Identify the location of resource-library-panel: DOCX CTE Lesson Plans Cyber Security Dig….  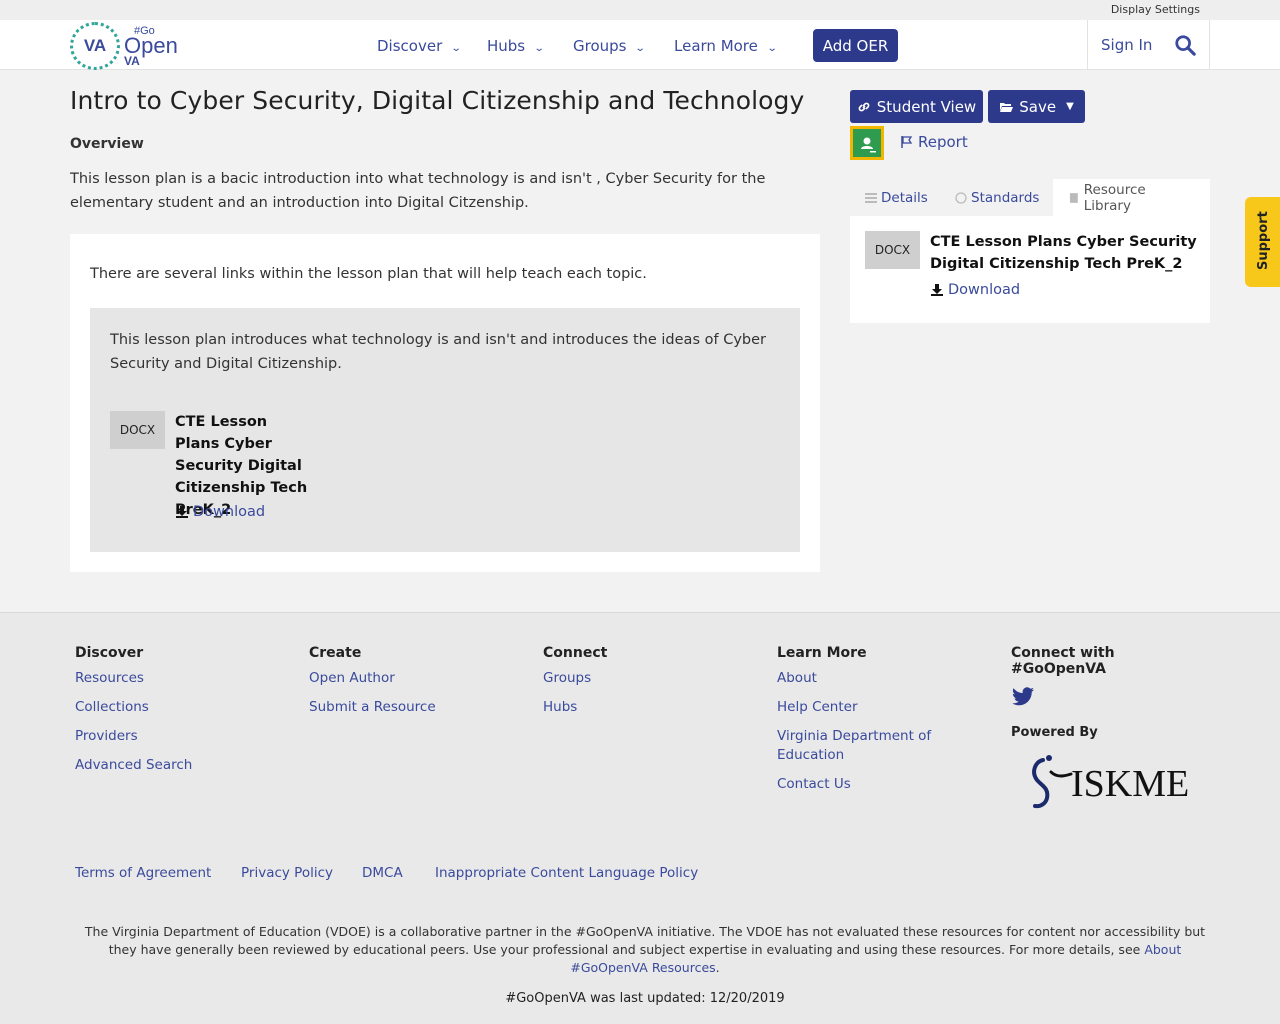
(1030, 269).